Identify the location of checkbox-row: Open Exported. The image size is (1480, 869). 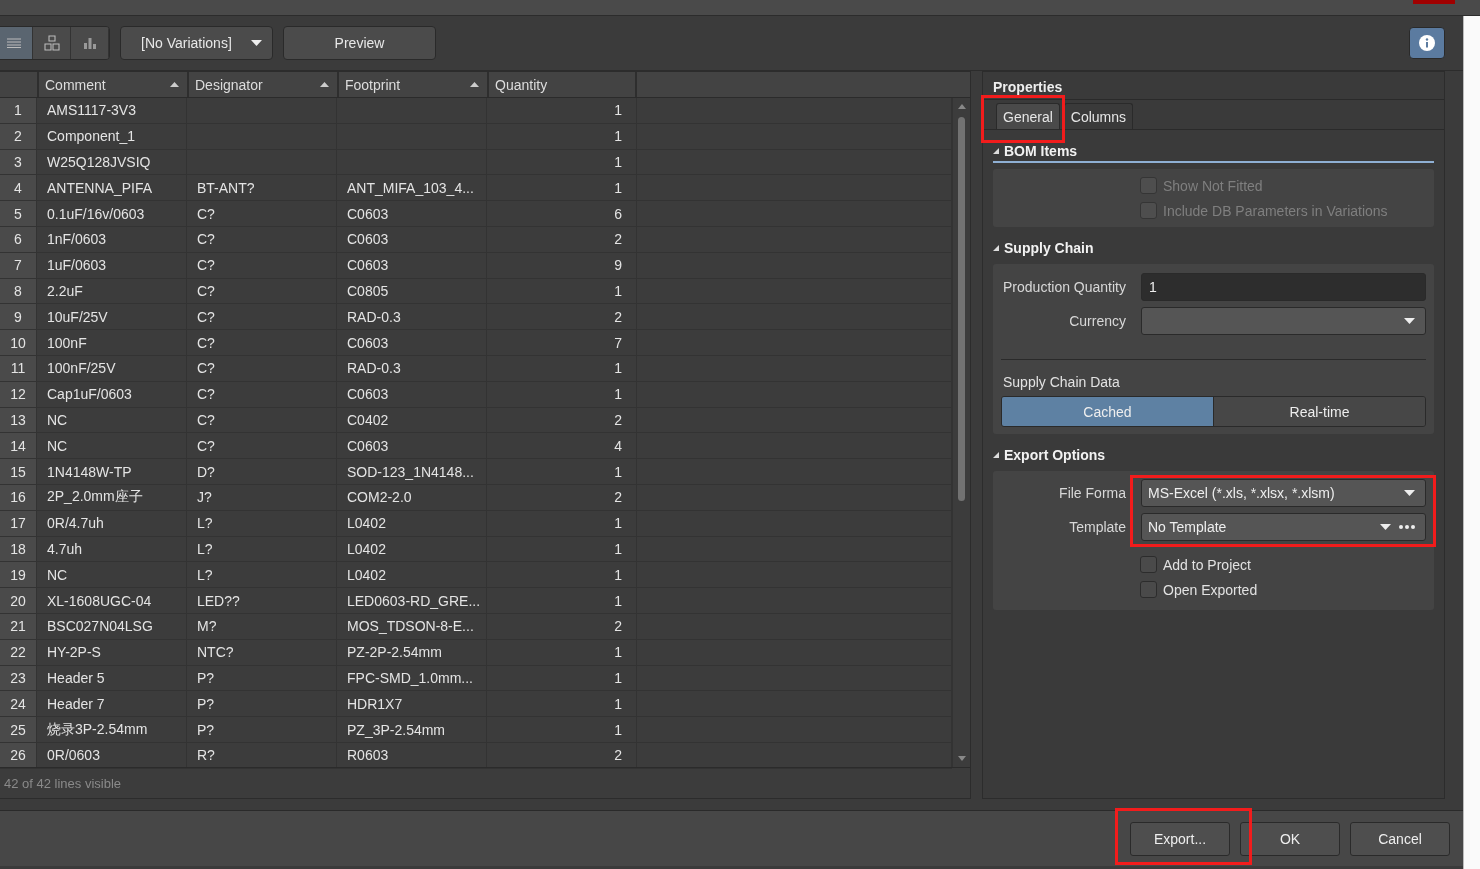
(1283, 589).